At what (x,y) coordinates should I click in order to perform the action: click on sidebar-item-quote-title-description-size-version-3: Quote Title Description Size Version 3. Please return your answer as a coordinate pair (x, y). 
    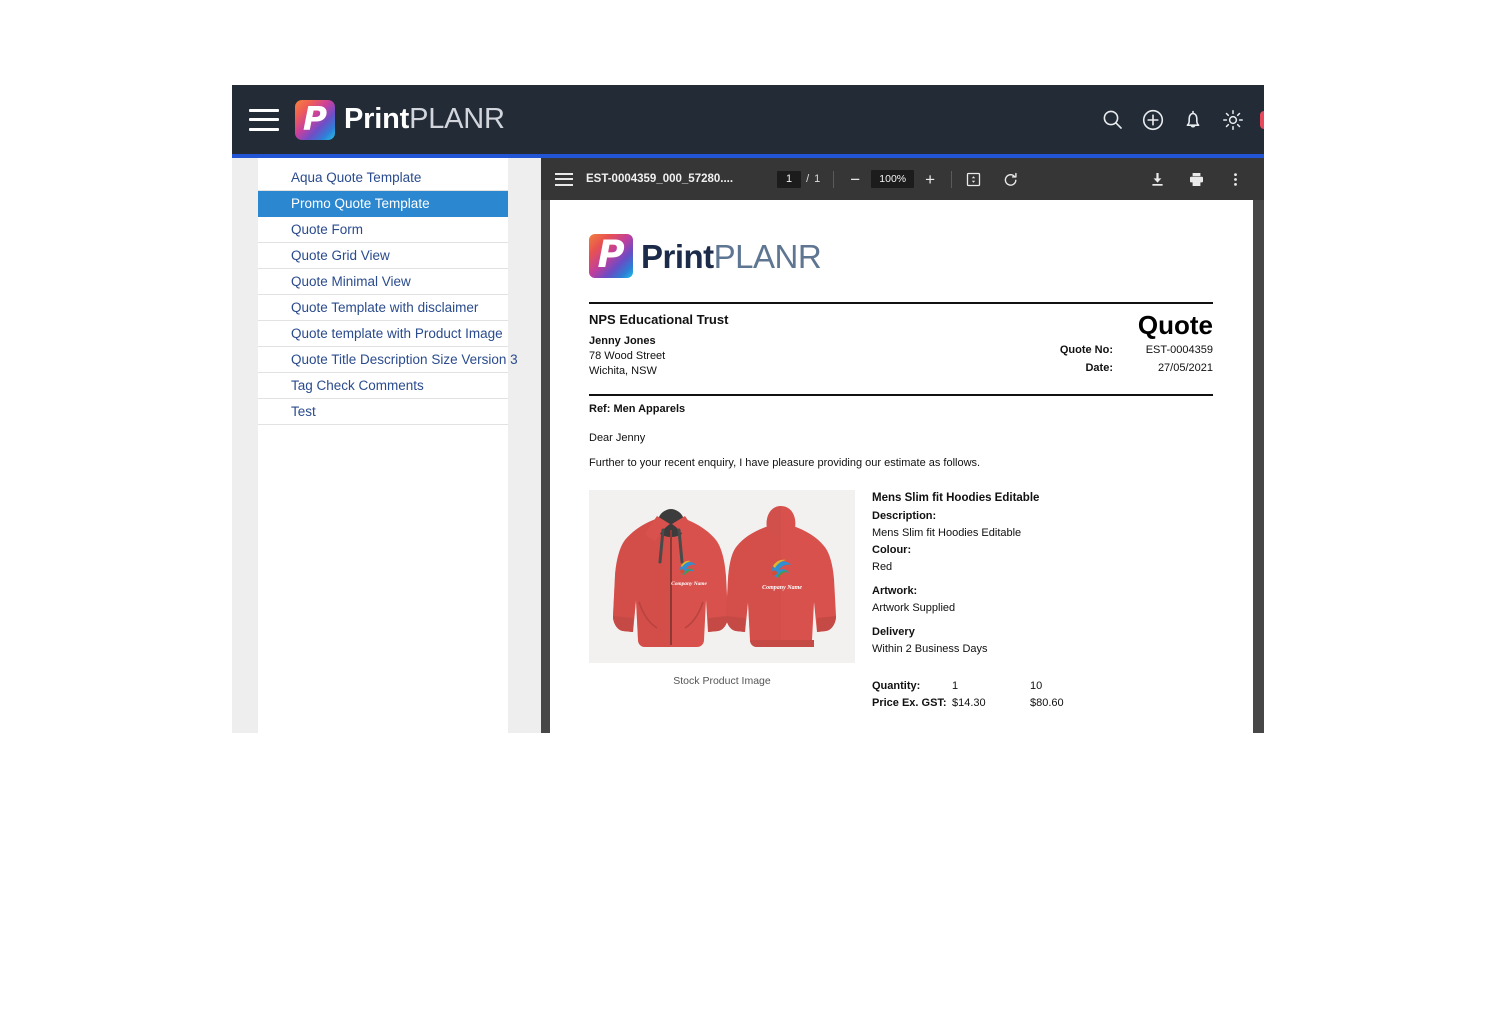
    Looking at the image, I should click on (388, 360).